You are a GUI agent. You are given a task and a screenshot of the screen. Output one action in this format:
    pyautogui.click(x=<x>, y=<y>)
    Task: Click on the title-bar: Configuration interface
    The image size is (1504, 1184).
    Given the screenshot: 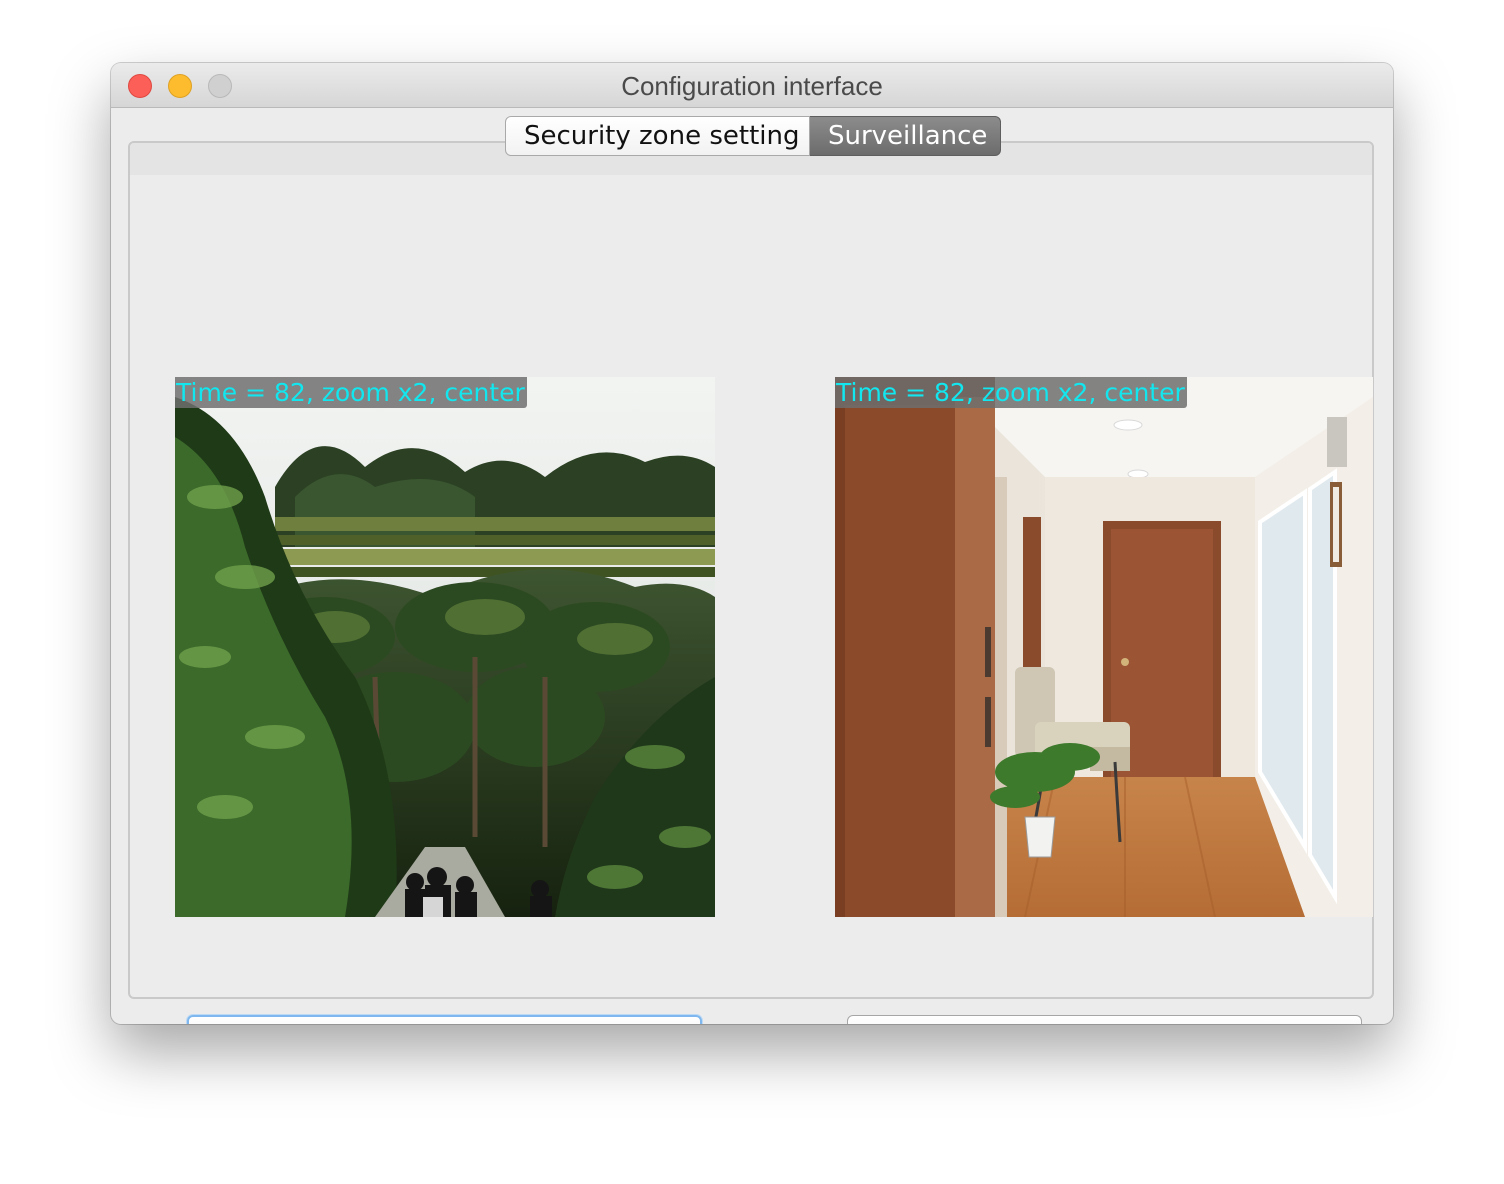 What is the action you would take?
    pyautogui.click(x=752, y=85)
    